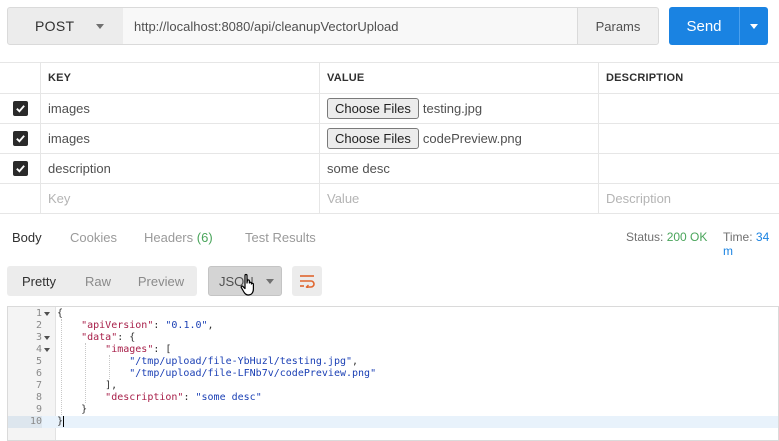  I want to click on code-line: 9 }, so click(61, 409).